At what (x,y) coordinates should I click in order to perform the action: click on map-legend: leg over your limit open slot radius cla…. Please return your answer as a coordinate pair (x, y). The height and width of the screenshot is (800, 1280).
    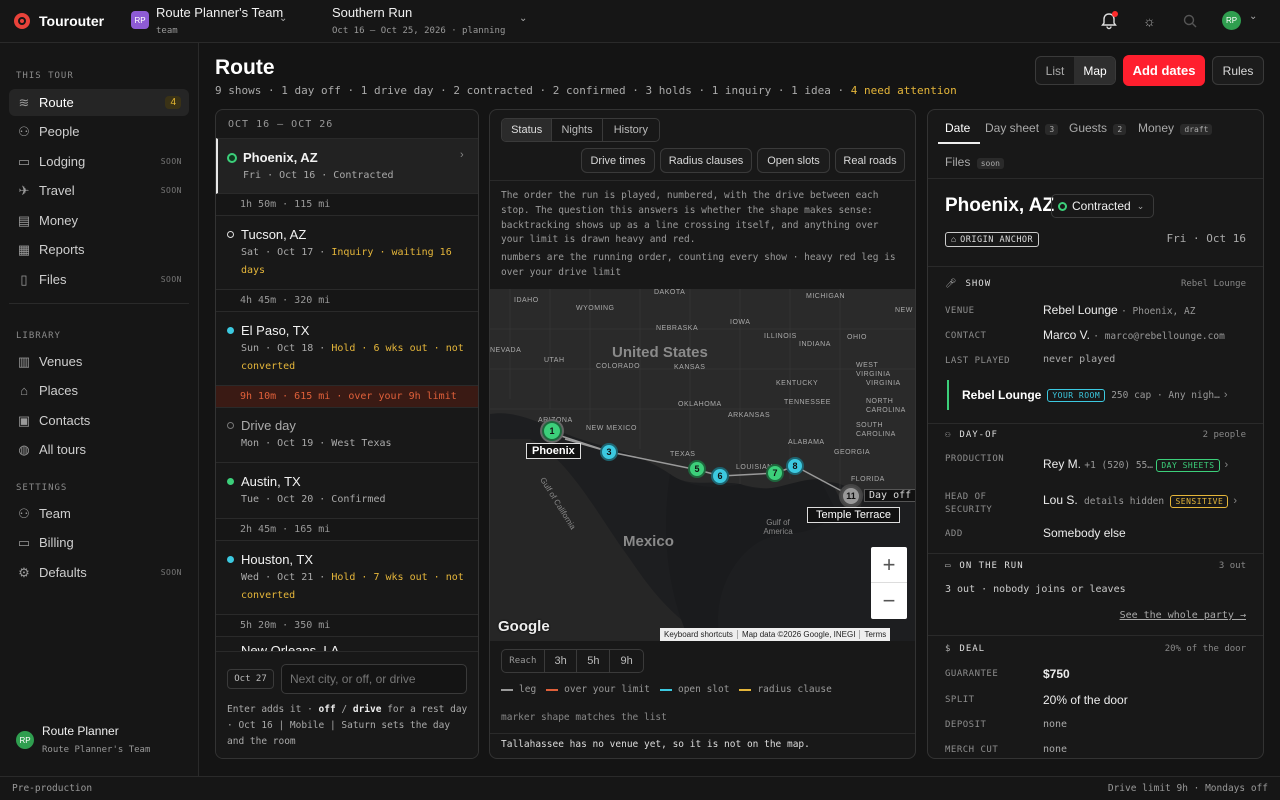
    Looking at the image, I should click on (666, 689).